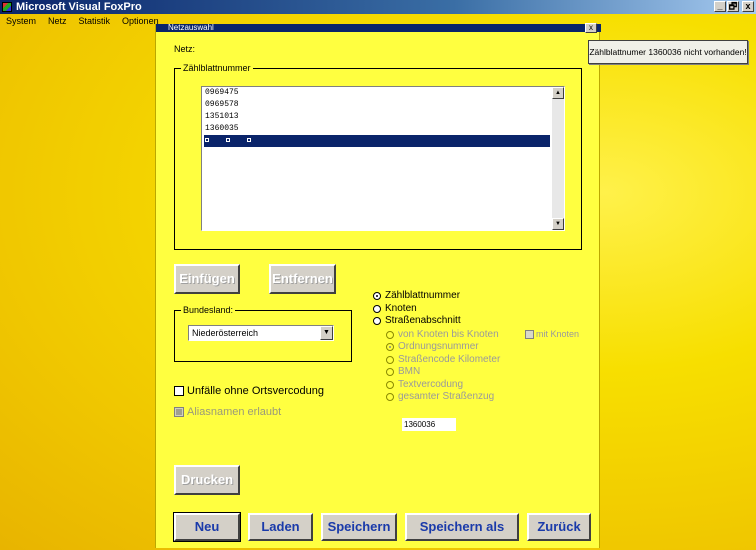  Describe the element at coordinates (446, 396) in the screenshot. I see `radio-label: gesamter Straßenzug` at that location.